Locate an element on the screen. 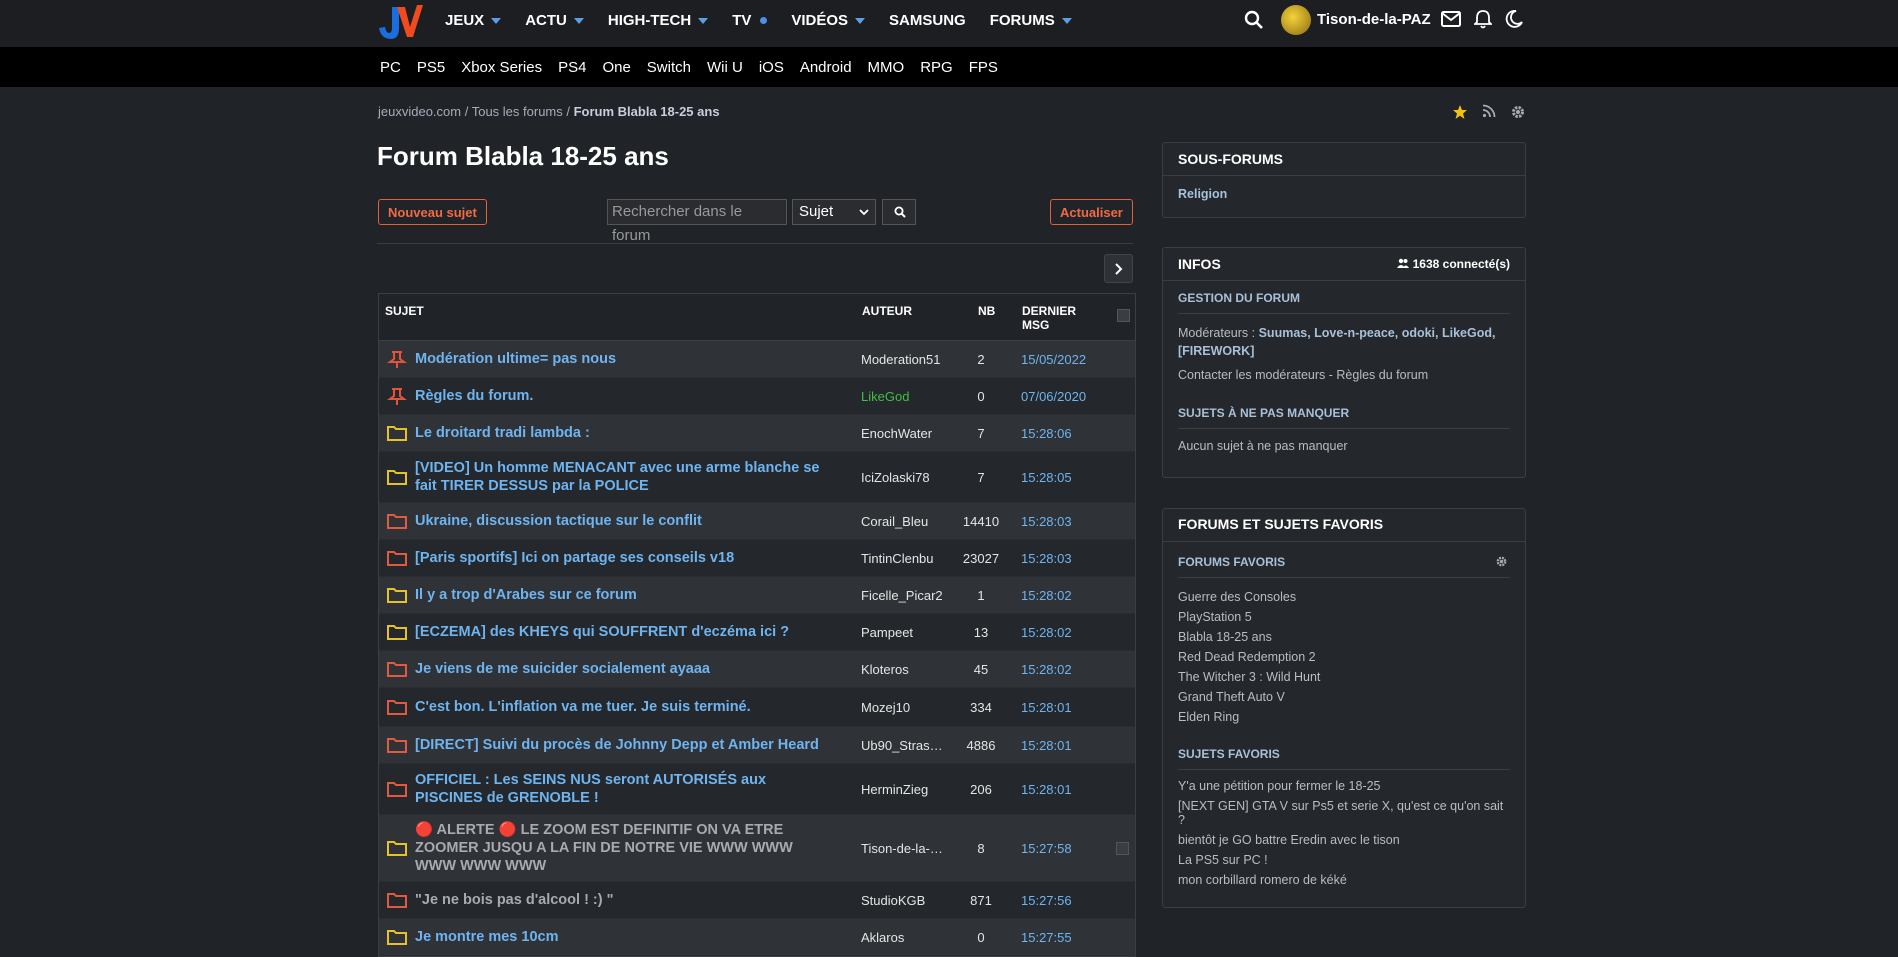  favorite-topic-link: mon corbillard romero de kéké is located at coordinates (1344, 880).